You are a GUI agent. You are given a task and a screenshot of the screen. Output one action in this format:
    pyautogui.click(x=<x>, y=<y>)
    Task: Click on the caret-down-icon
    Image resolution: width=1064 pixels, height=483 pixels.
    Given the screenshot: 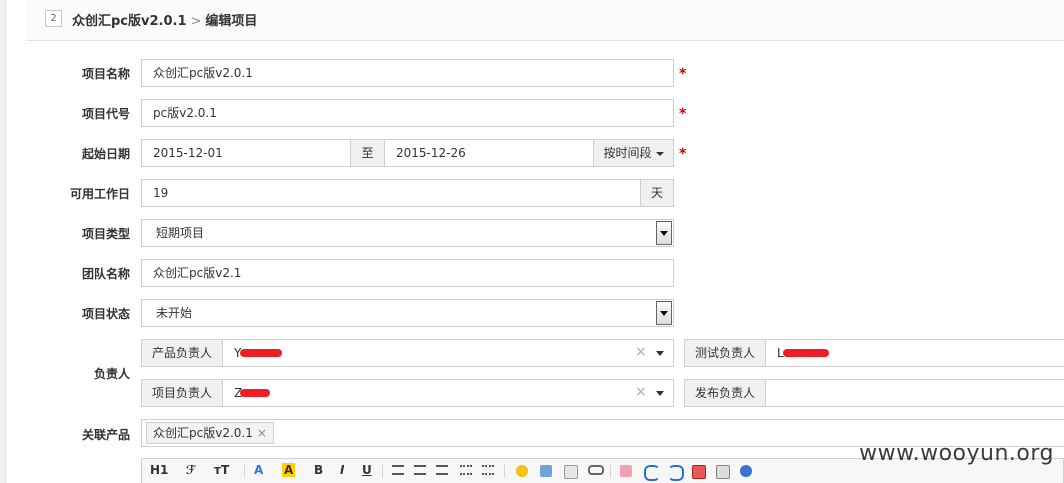 What is the action you would take?
    pyautogui.click(x=659, y=153)
    